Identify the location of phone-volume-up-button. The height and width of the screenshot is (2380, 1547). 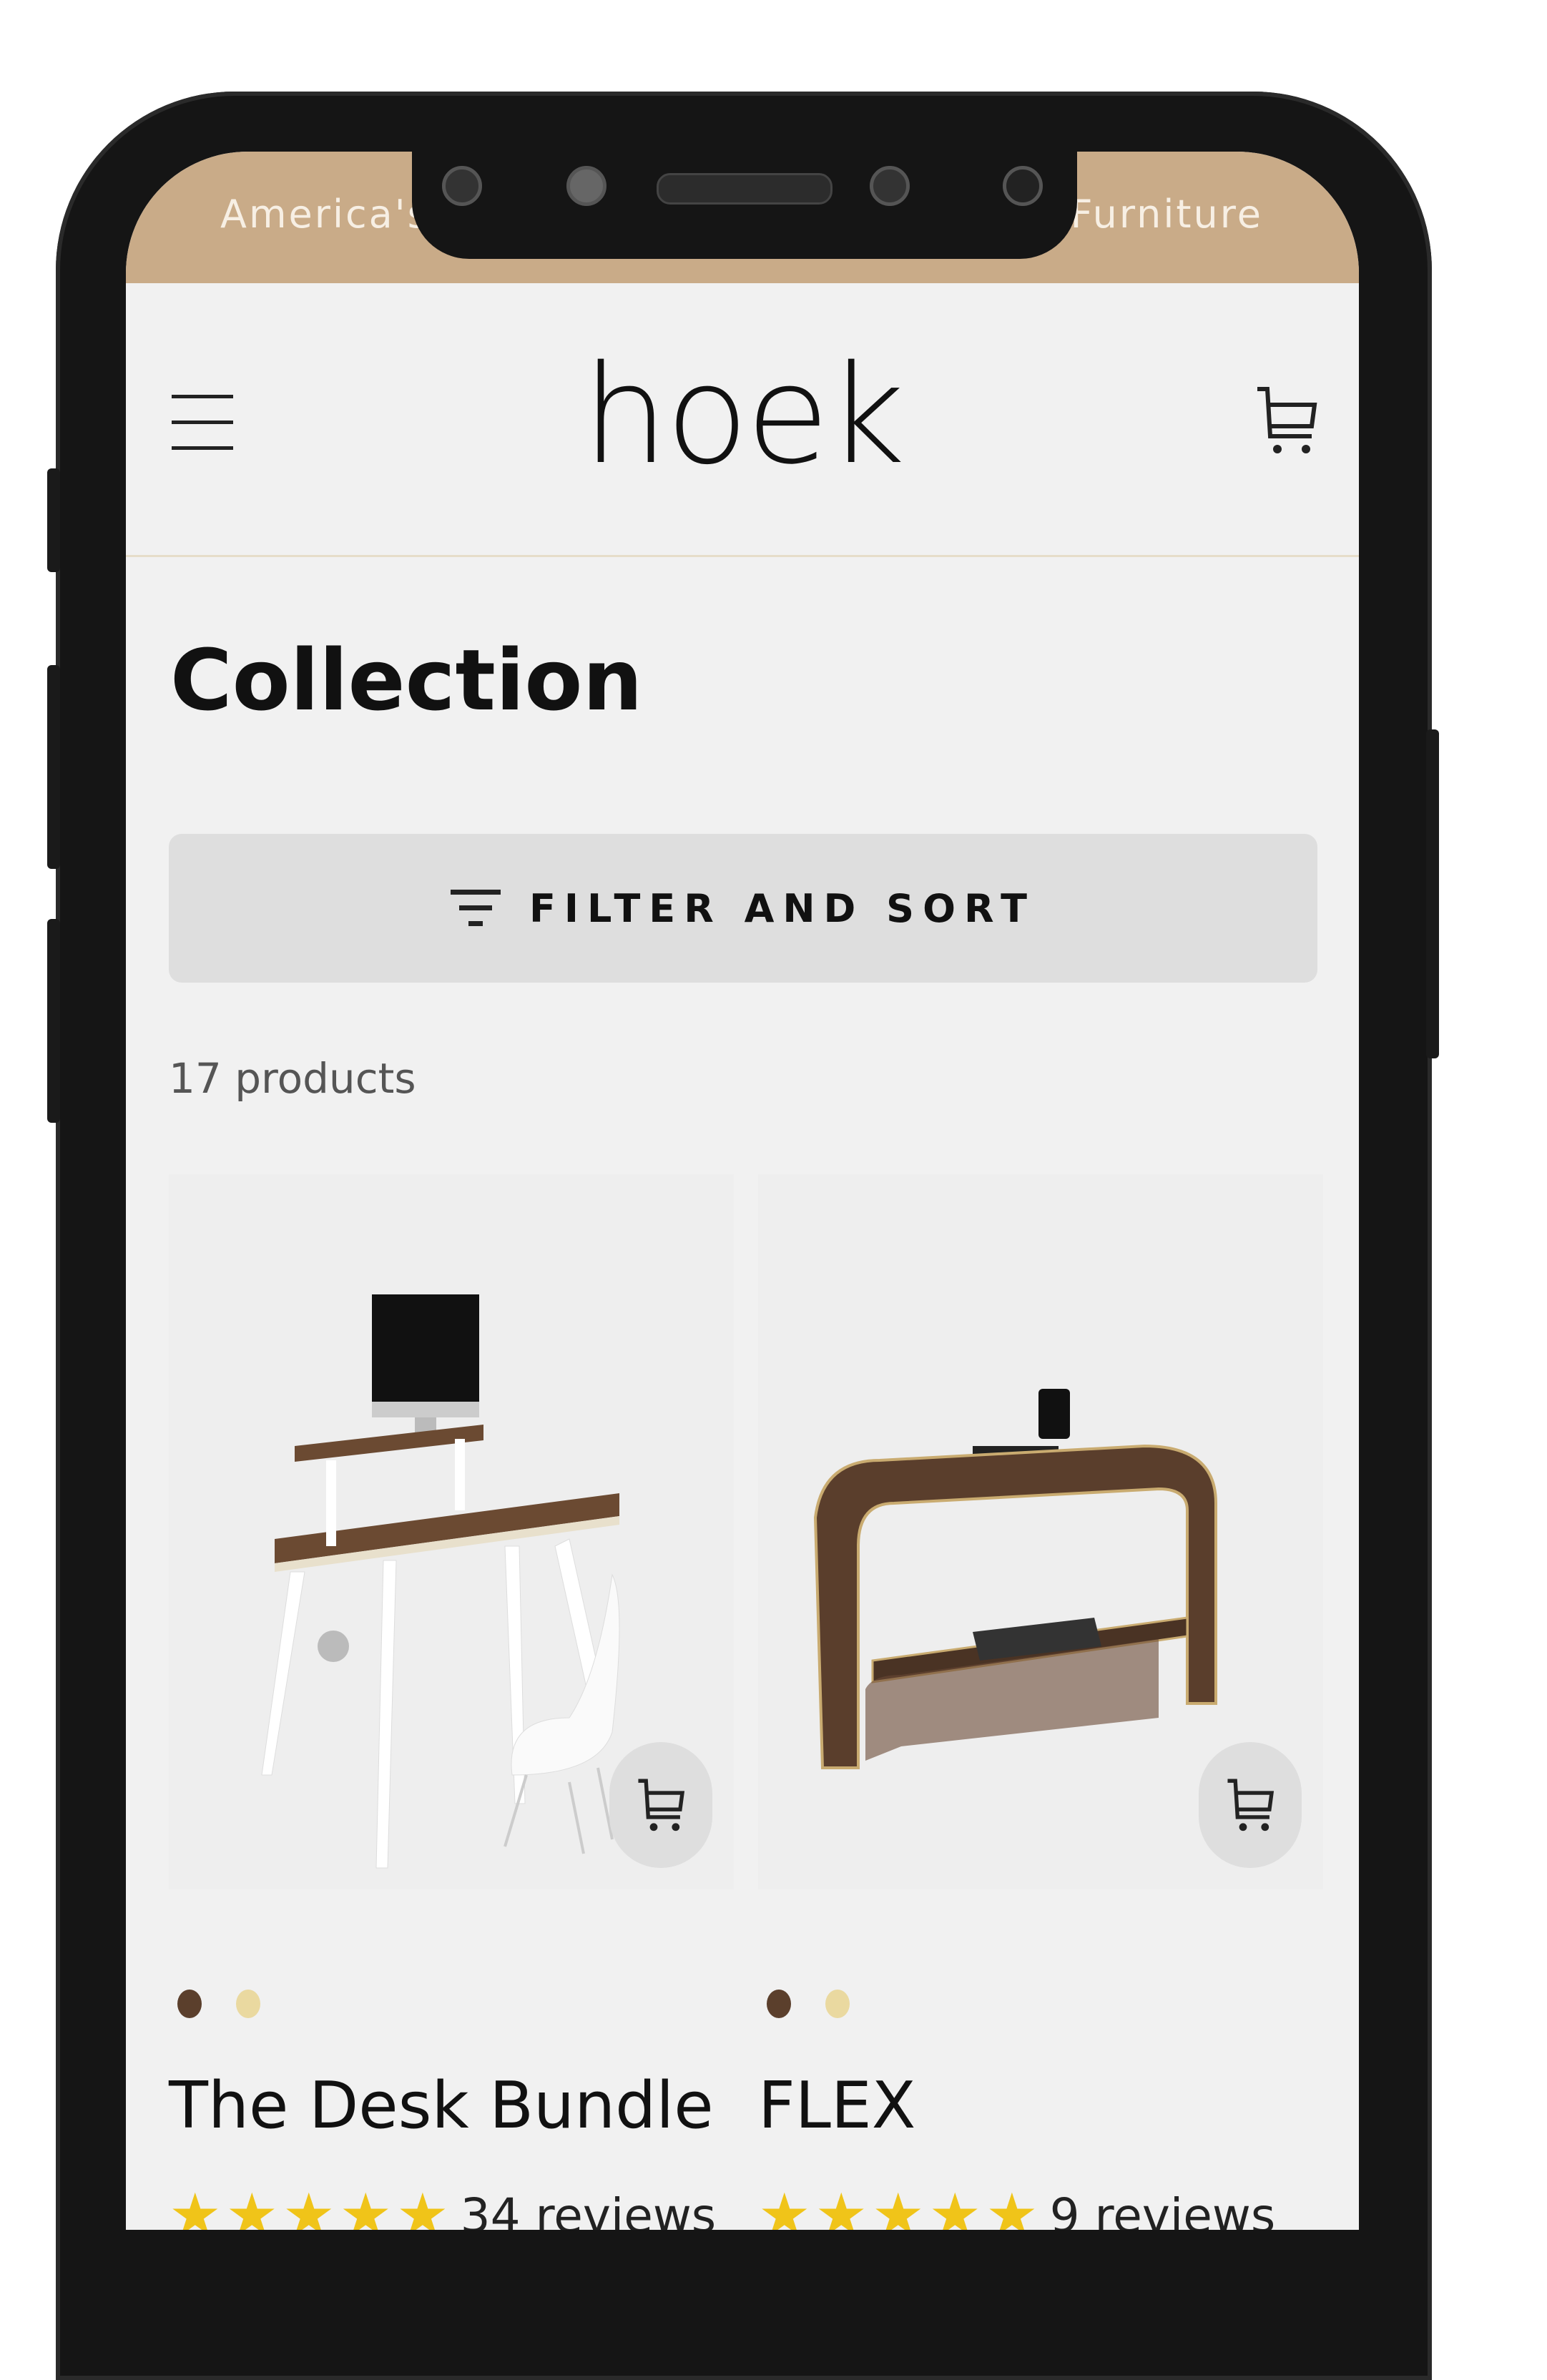
(53, 767).